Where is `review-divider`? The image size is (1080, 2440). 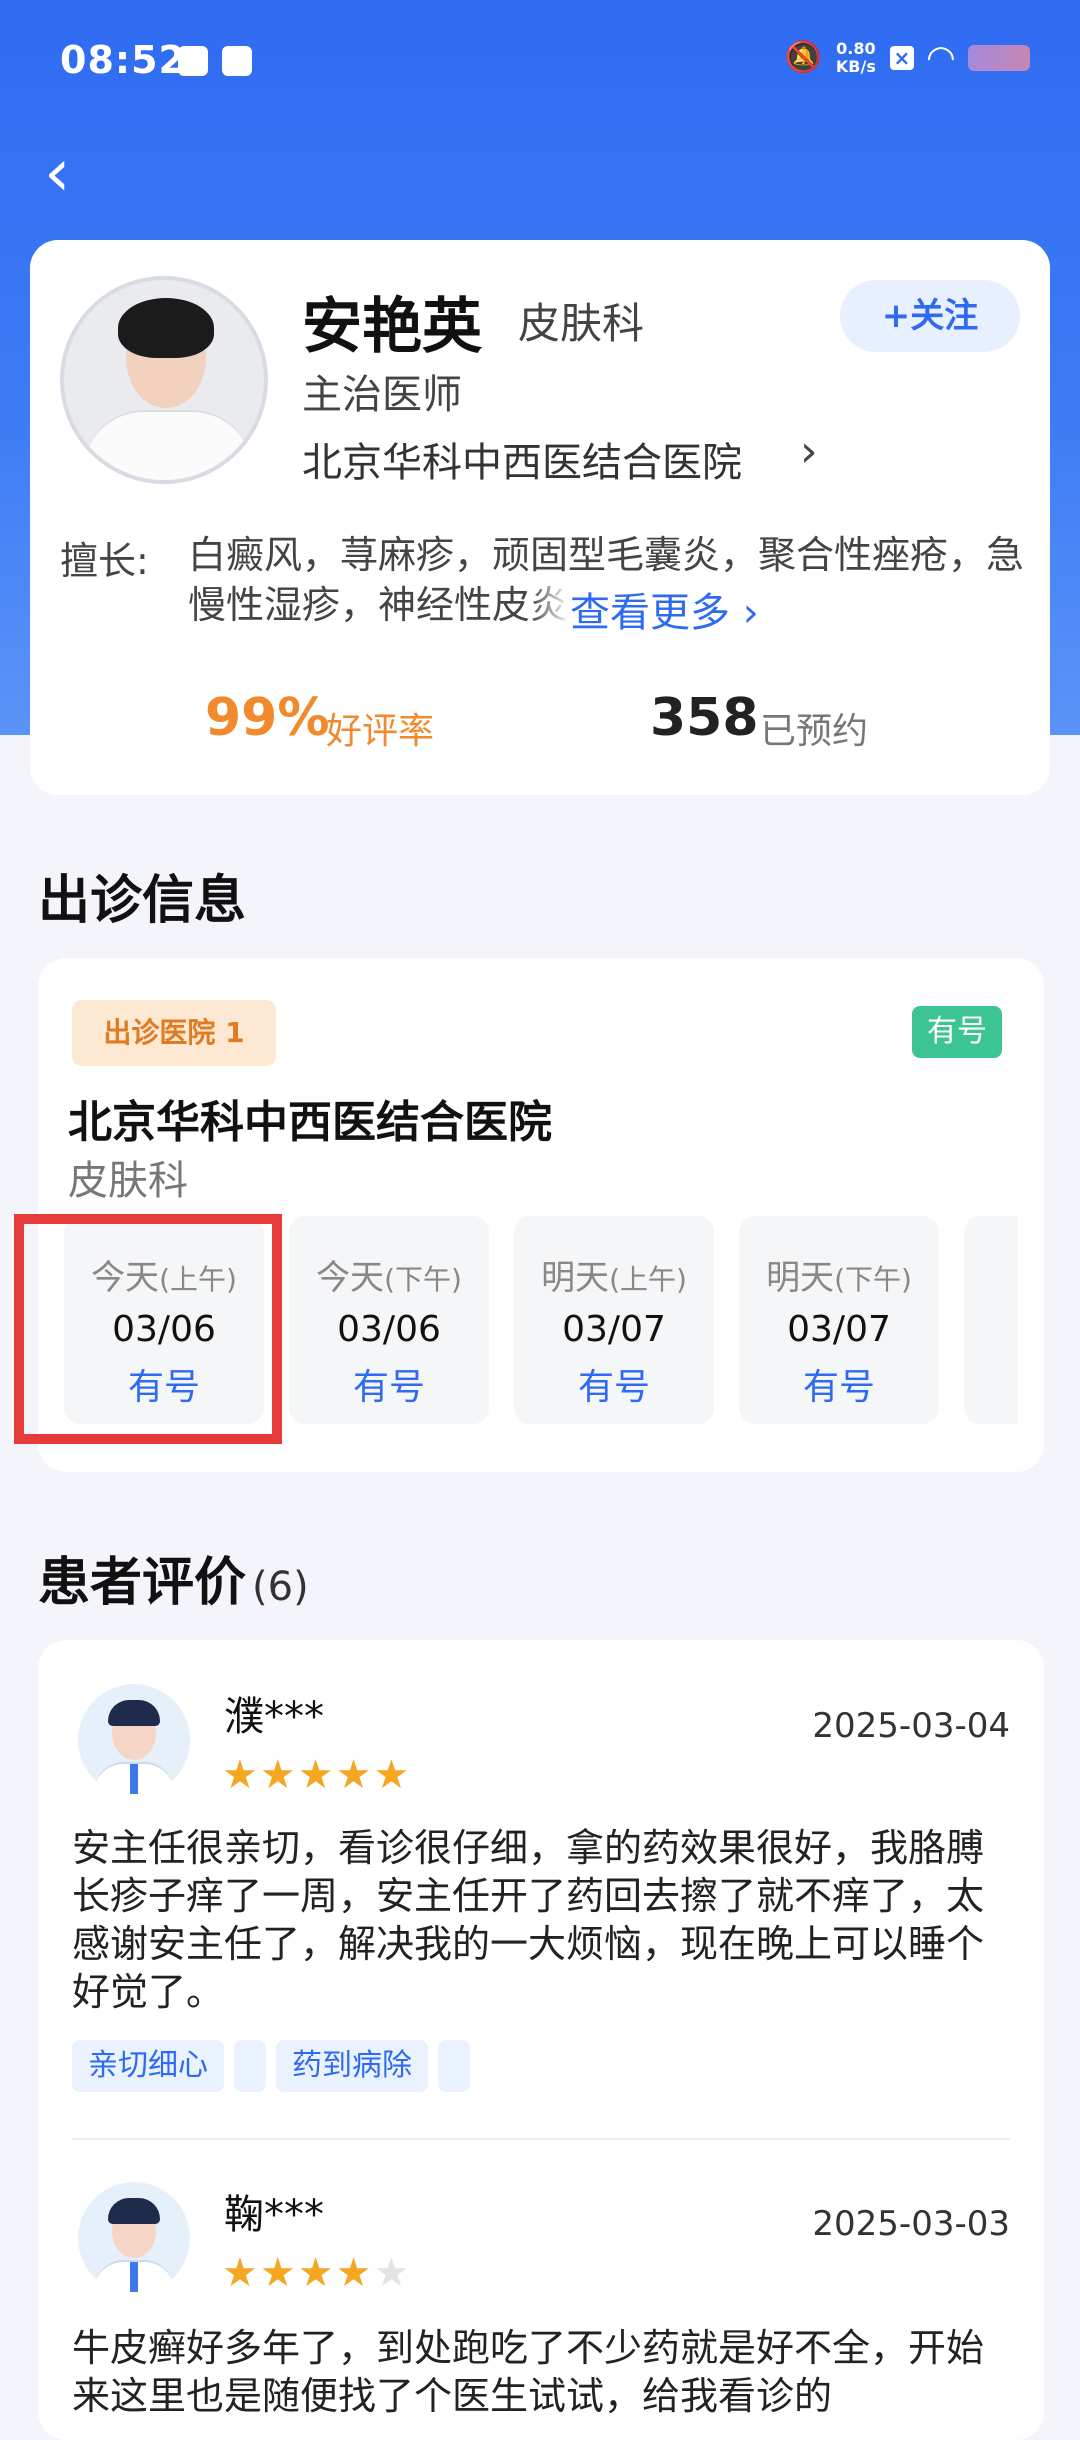 review-divider is located at coordinates (541, 2139).